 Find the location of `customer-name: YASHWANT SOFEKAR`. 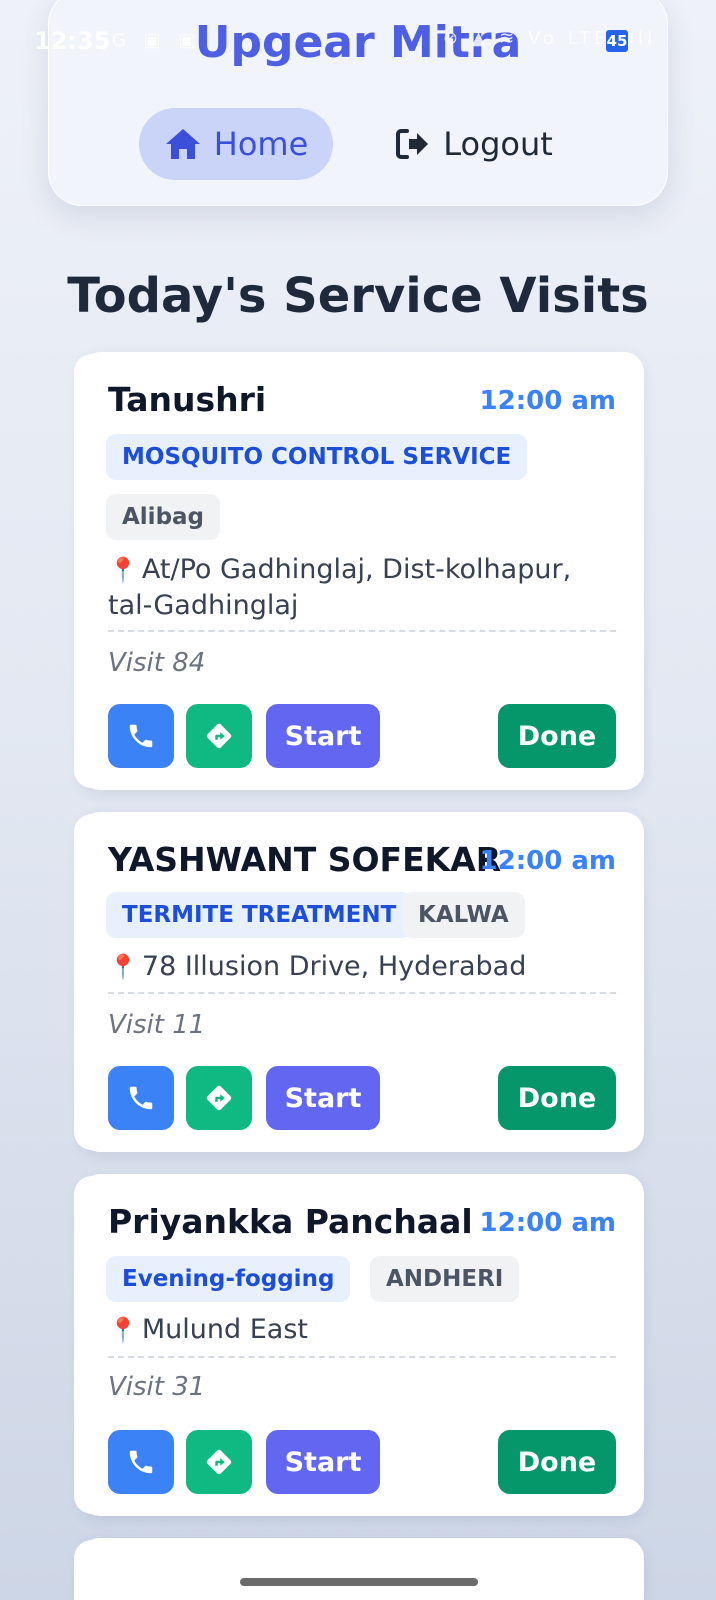

customer-name: YASHWANT SOFEKAR is located at coordinates (305, 859).